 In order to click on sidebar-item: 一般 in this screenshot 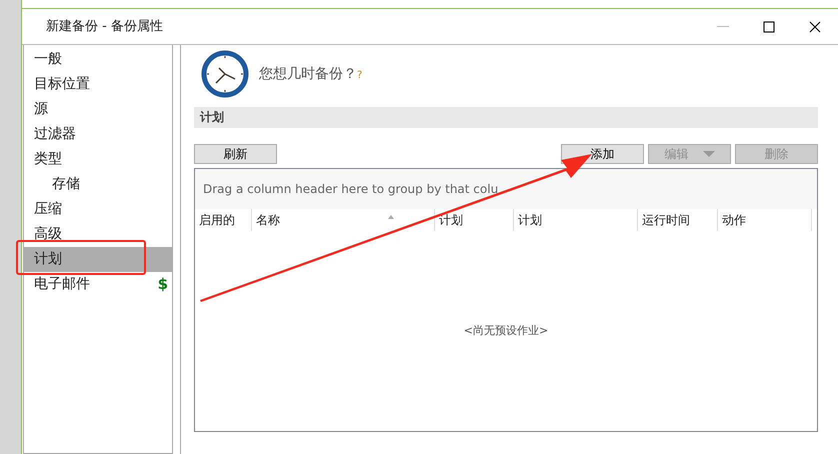, I will do `click(98, 59)`.